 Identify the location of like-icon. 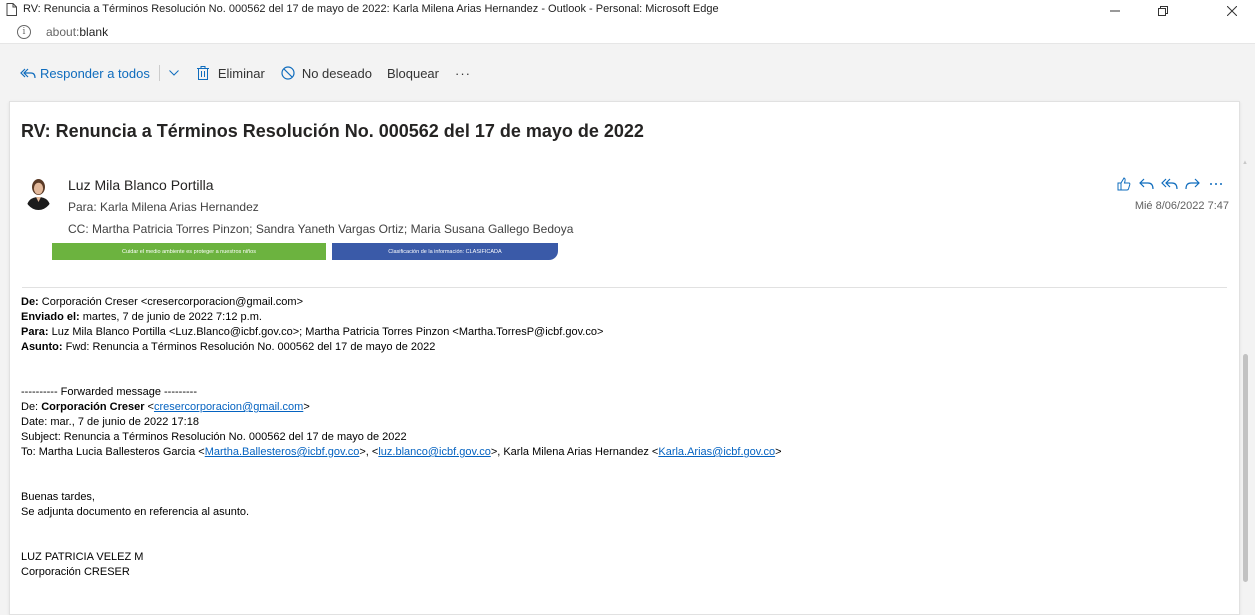
(1123, 184).